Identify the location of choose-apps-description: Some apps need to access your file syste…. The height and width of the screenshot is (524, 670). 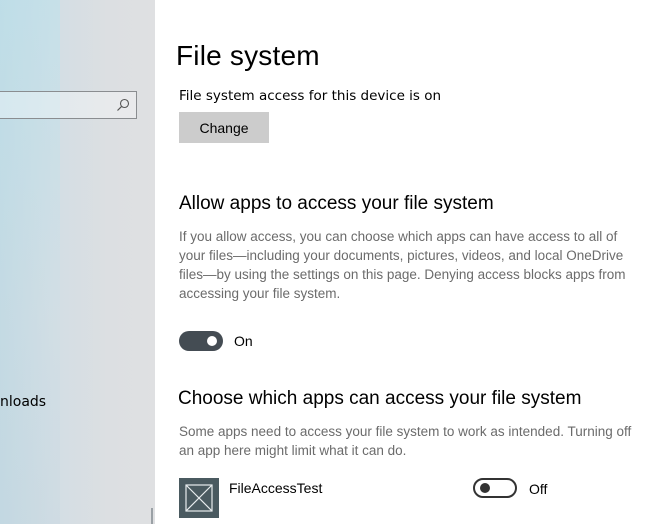
(405, 441).